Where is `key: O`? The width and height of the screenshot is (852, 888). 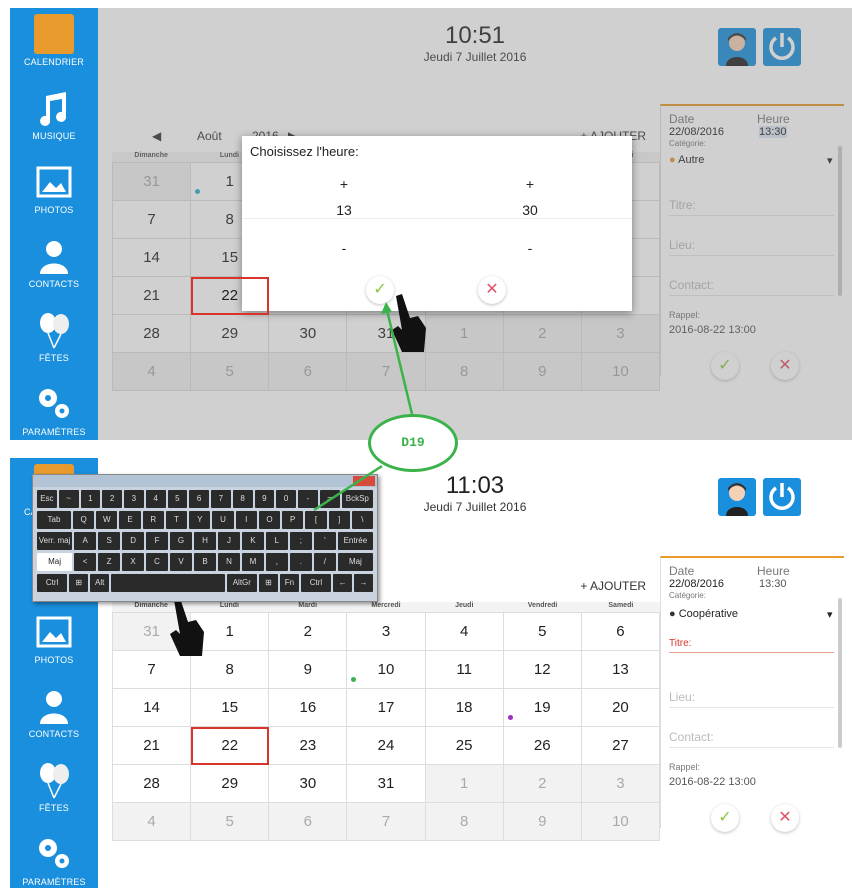 key: O is located at coordinates (269, 520).